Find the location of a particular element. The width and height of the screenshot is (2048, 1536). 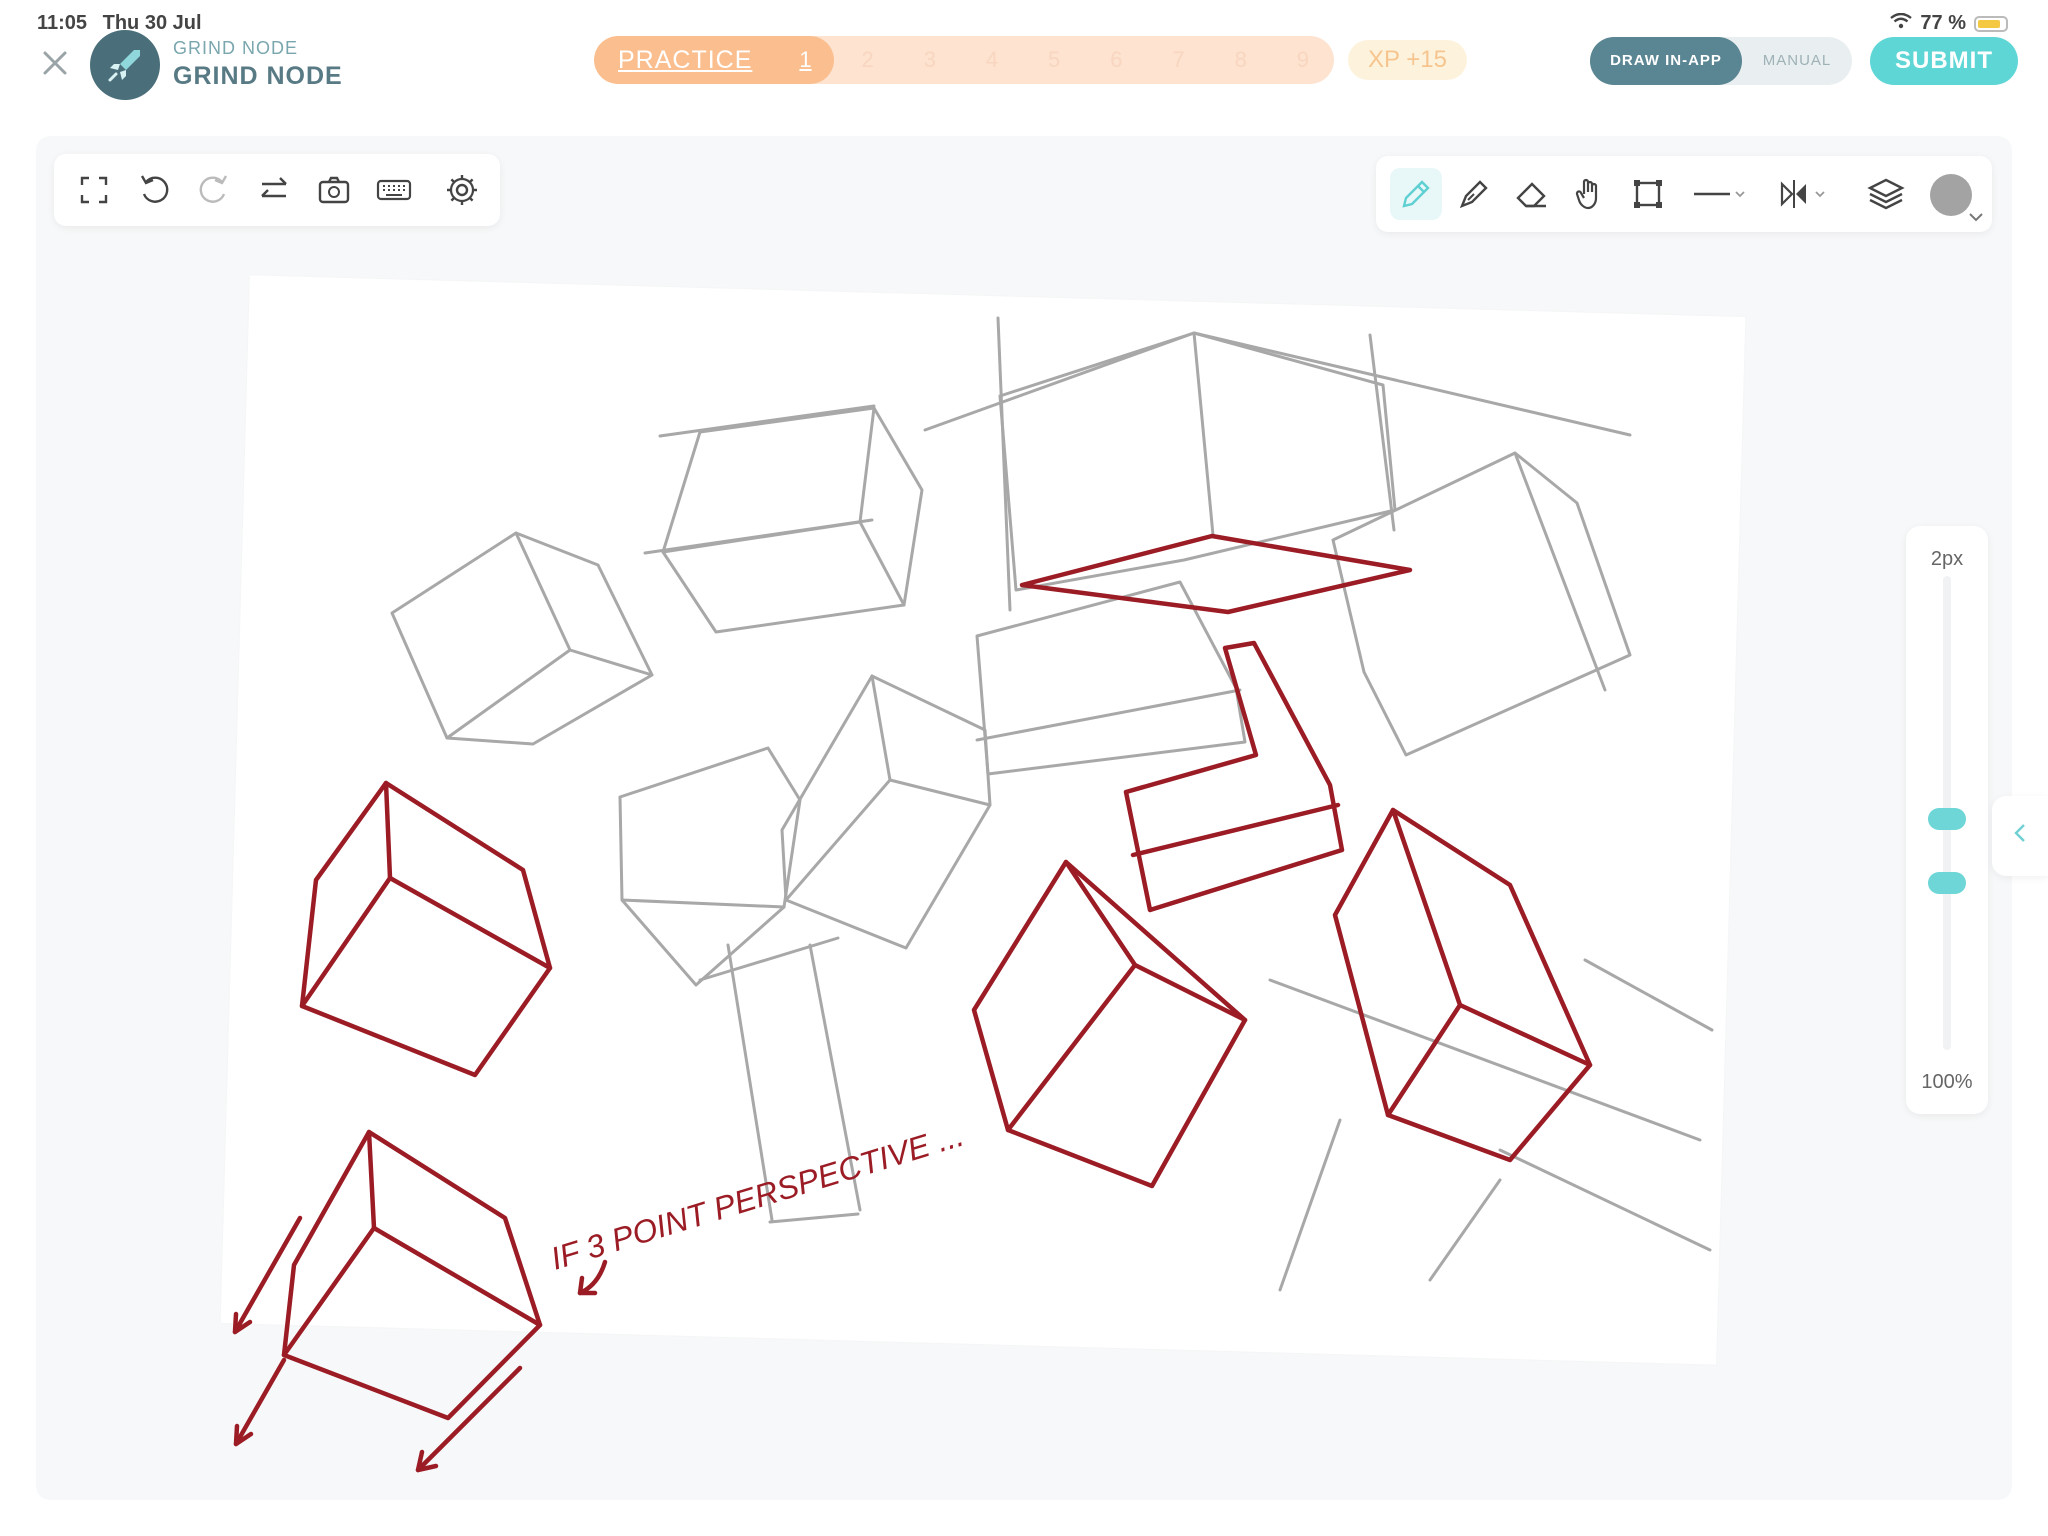

layers-icon is located at coordinates (1886, 194).